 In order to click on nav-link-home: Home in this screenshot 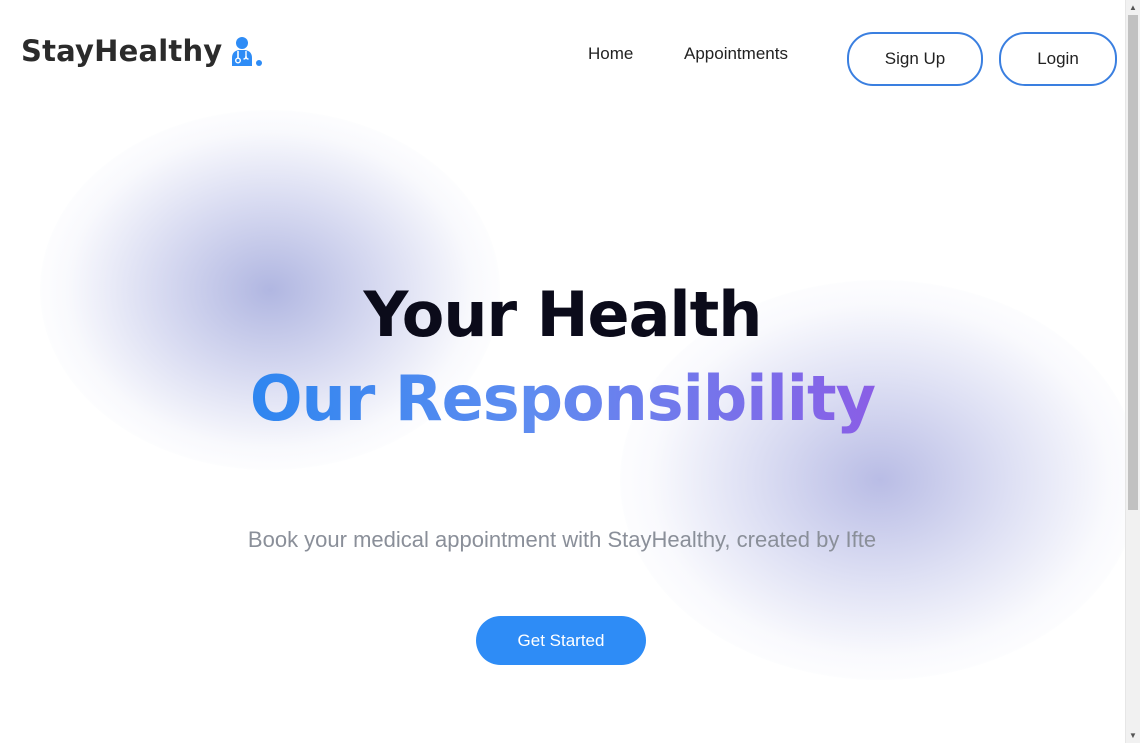, I will do `click(610, 54)`.